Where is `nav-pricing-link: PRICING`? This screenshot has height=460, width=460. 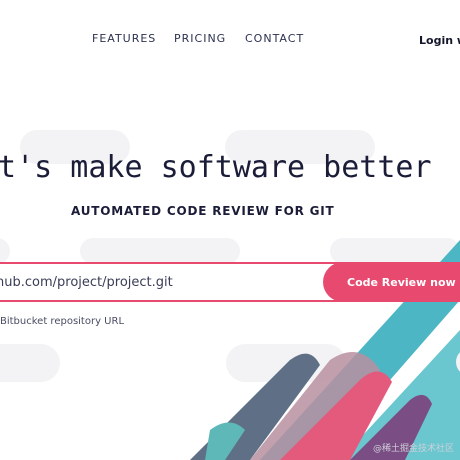
nav-pricing-link: PRICING is located at coordinates (200, 38).